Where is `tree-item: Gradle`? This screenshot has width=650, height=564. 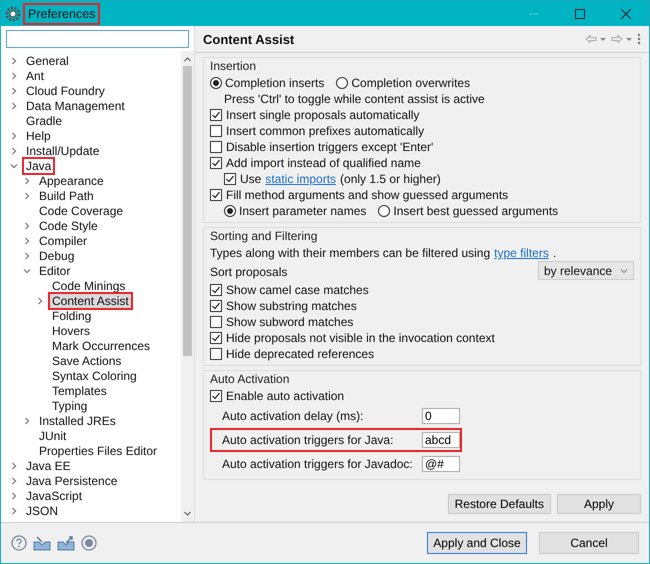 tree-item: Gradle is located at coordinates (44, 121).